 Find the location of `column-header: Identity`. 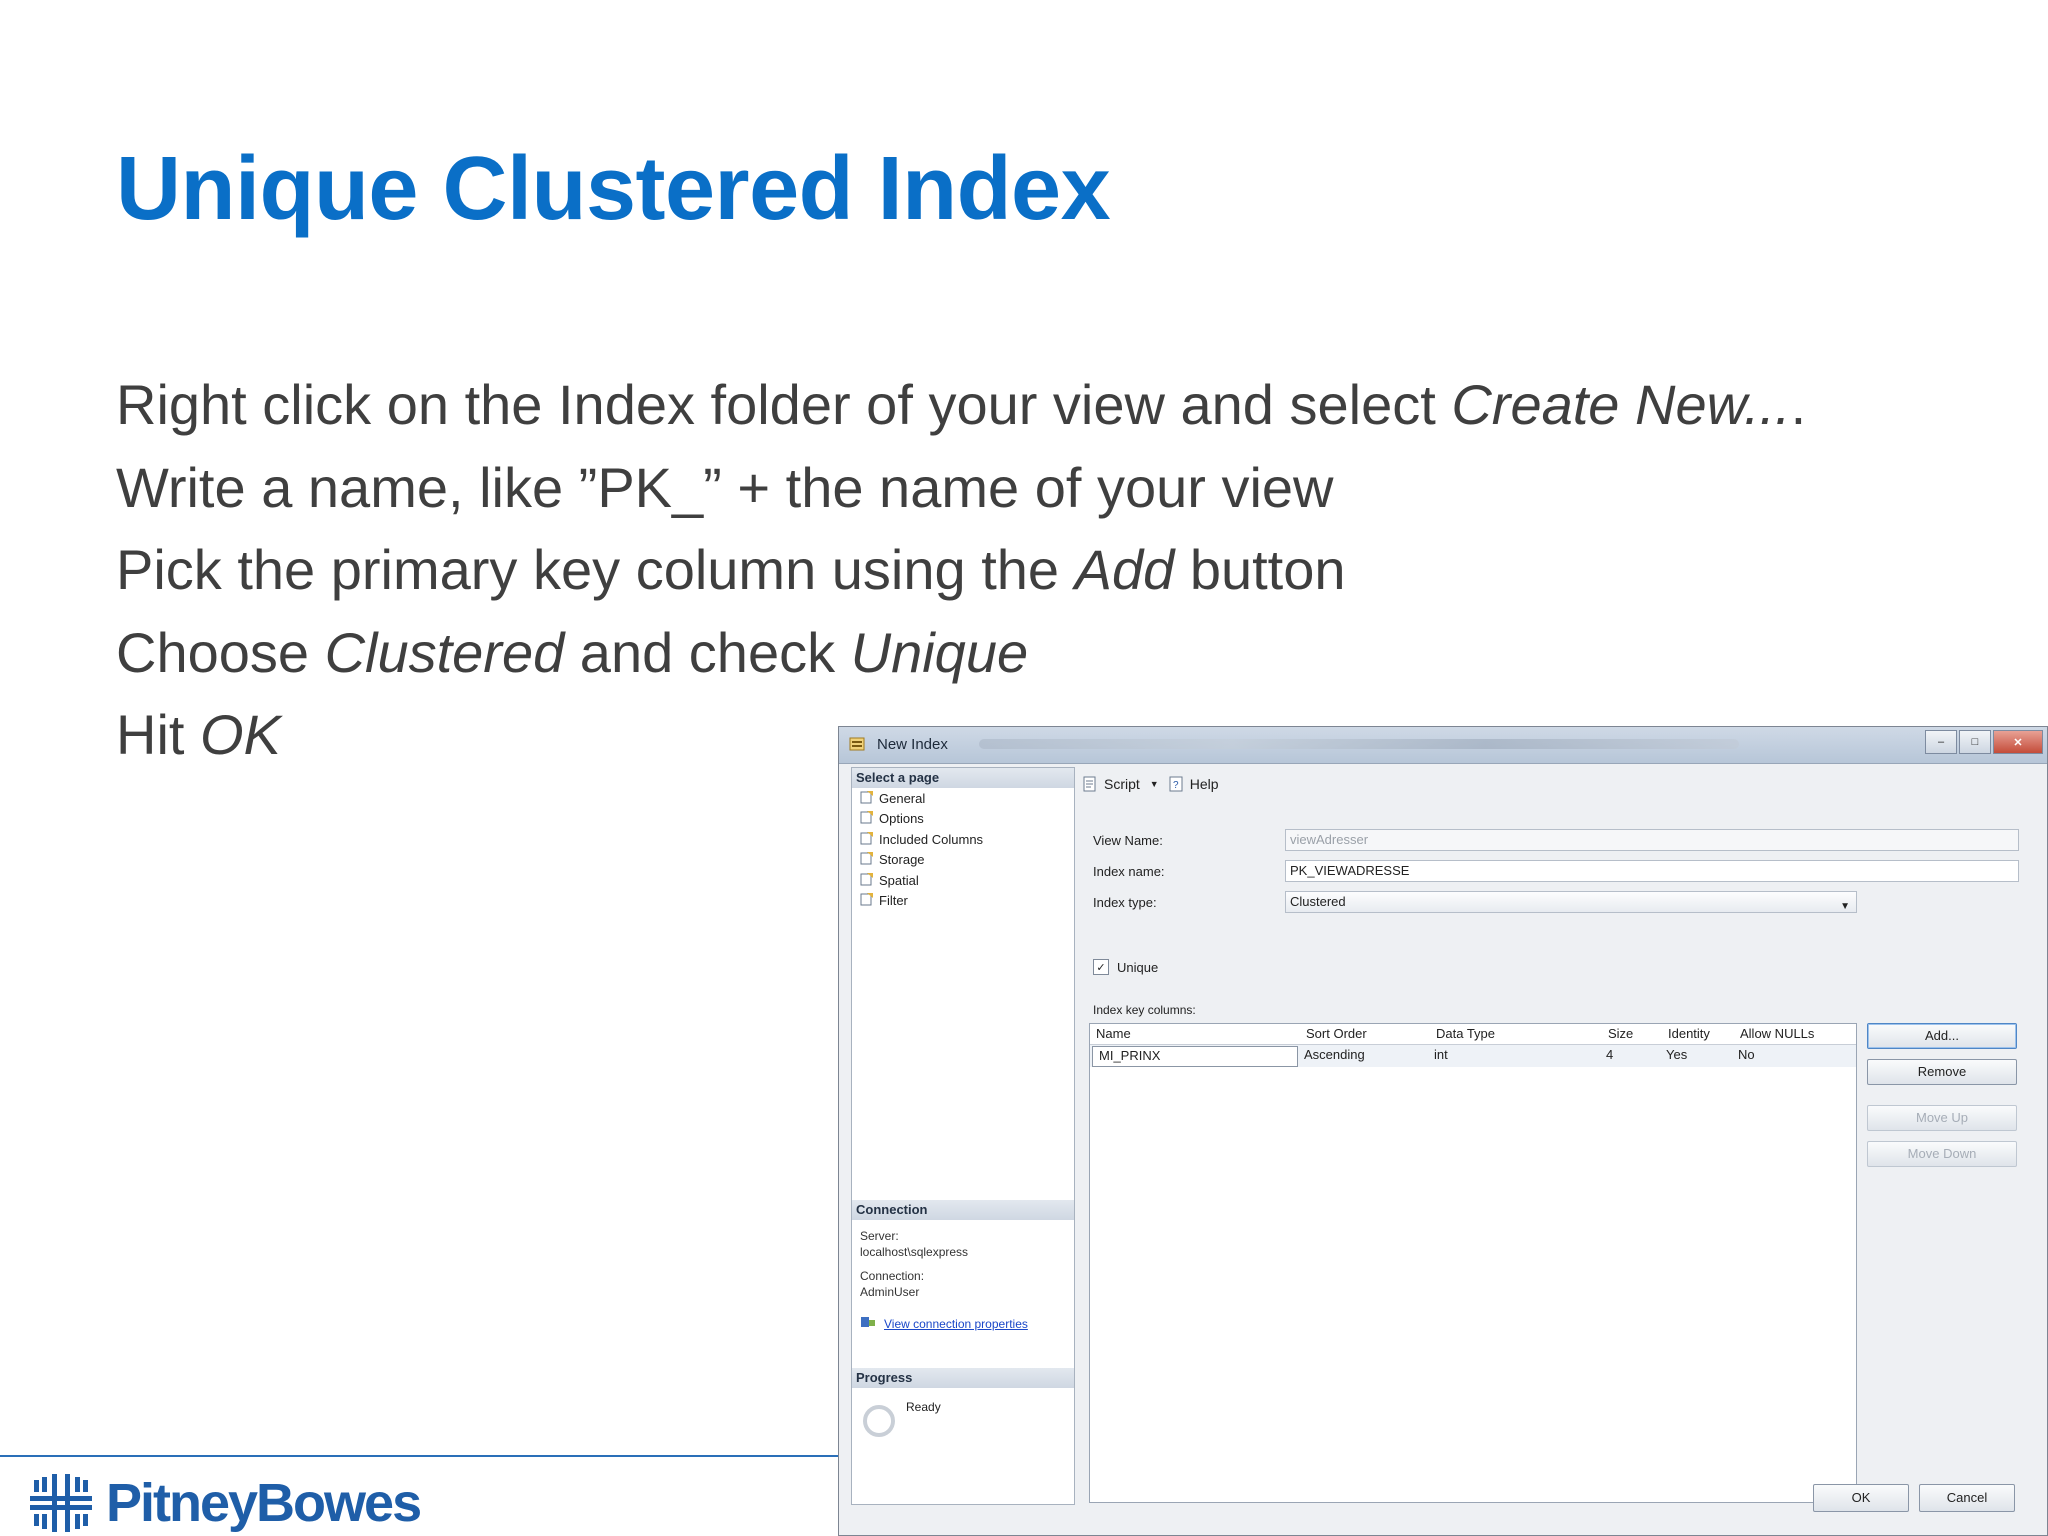

column-header: Identity is located at coordinates (1698, 1034).